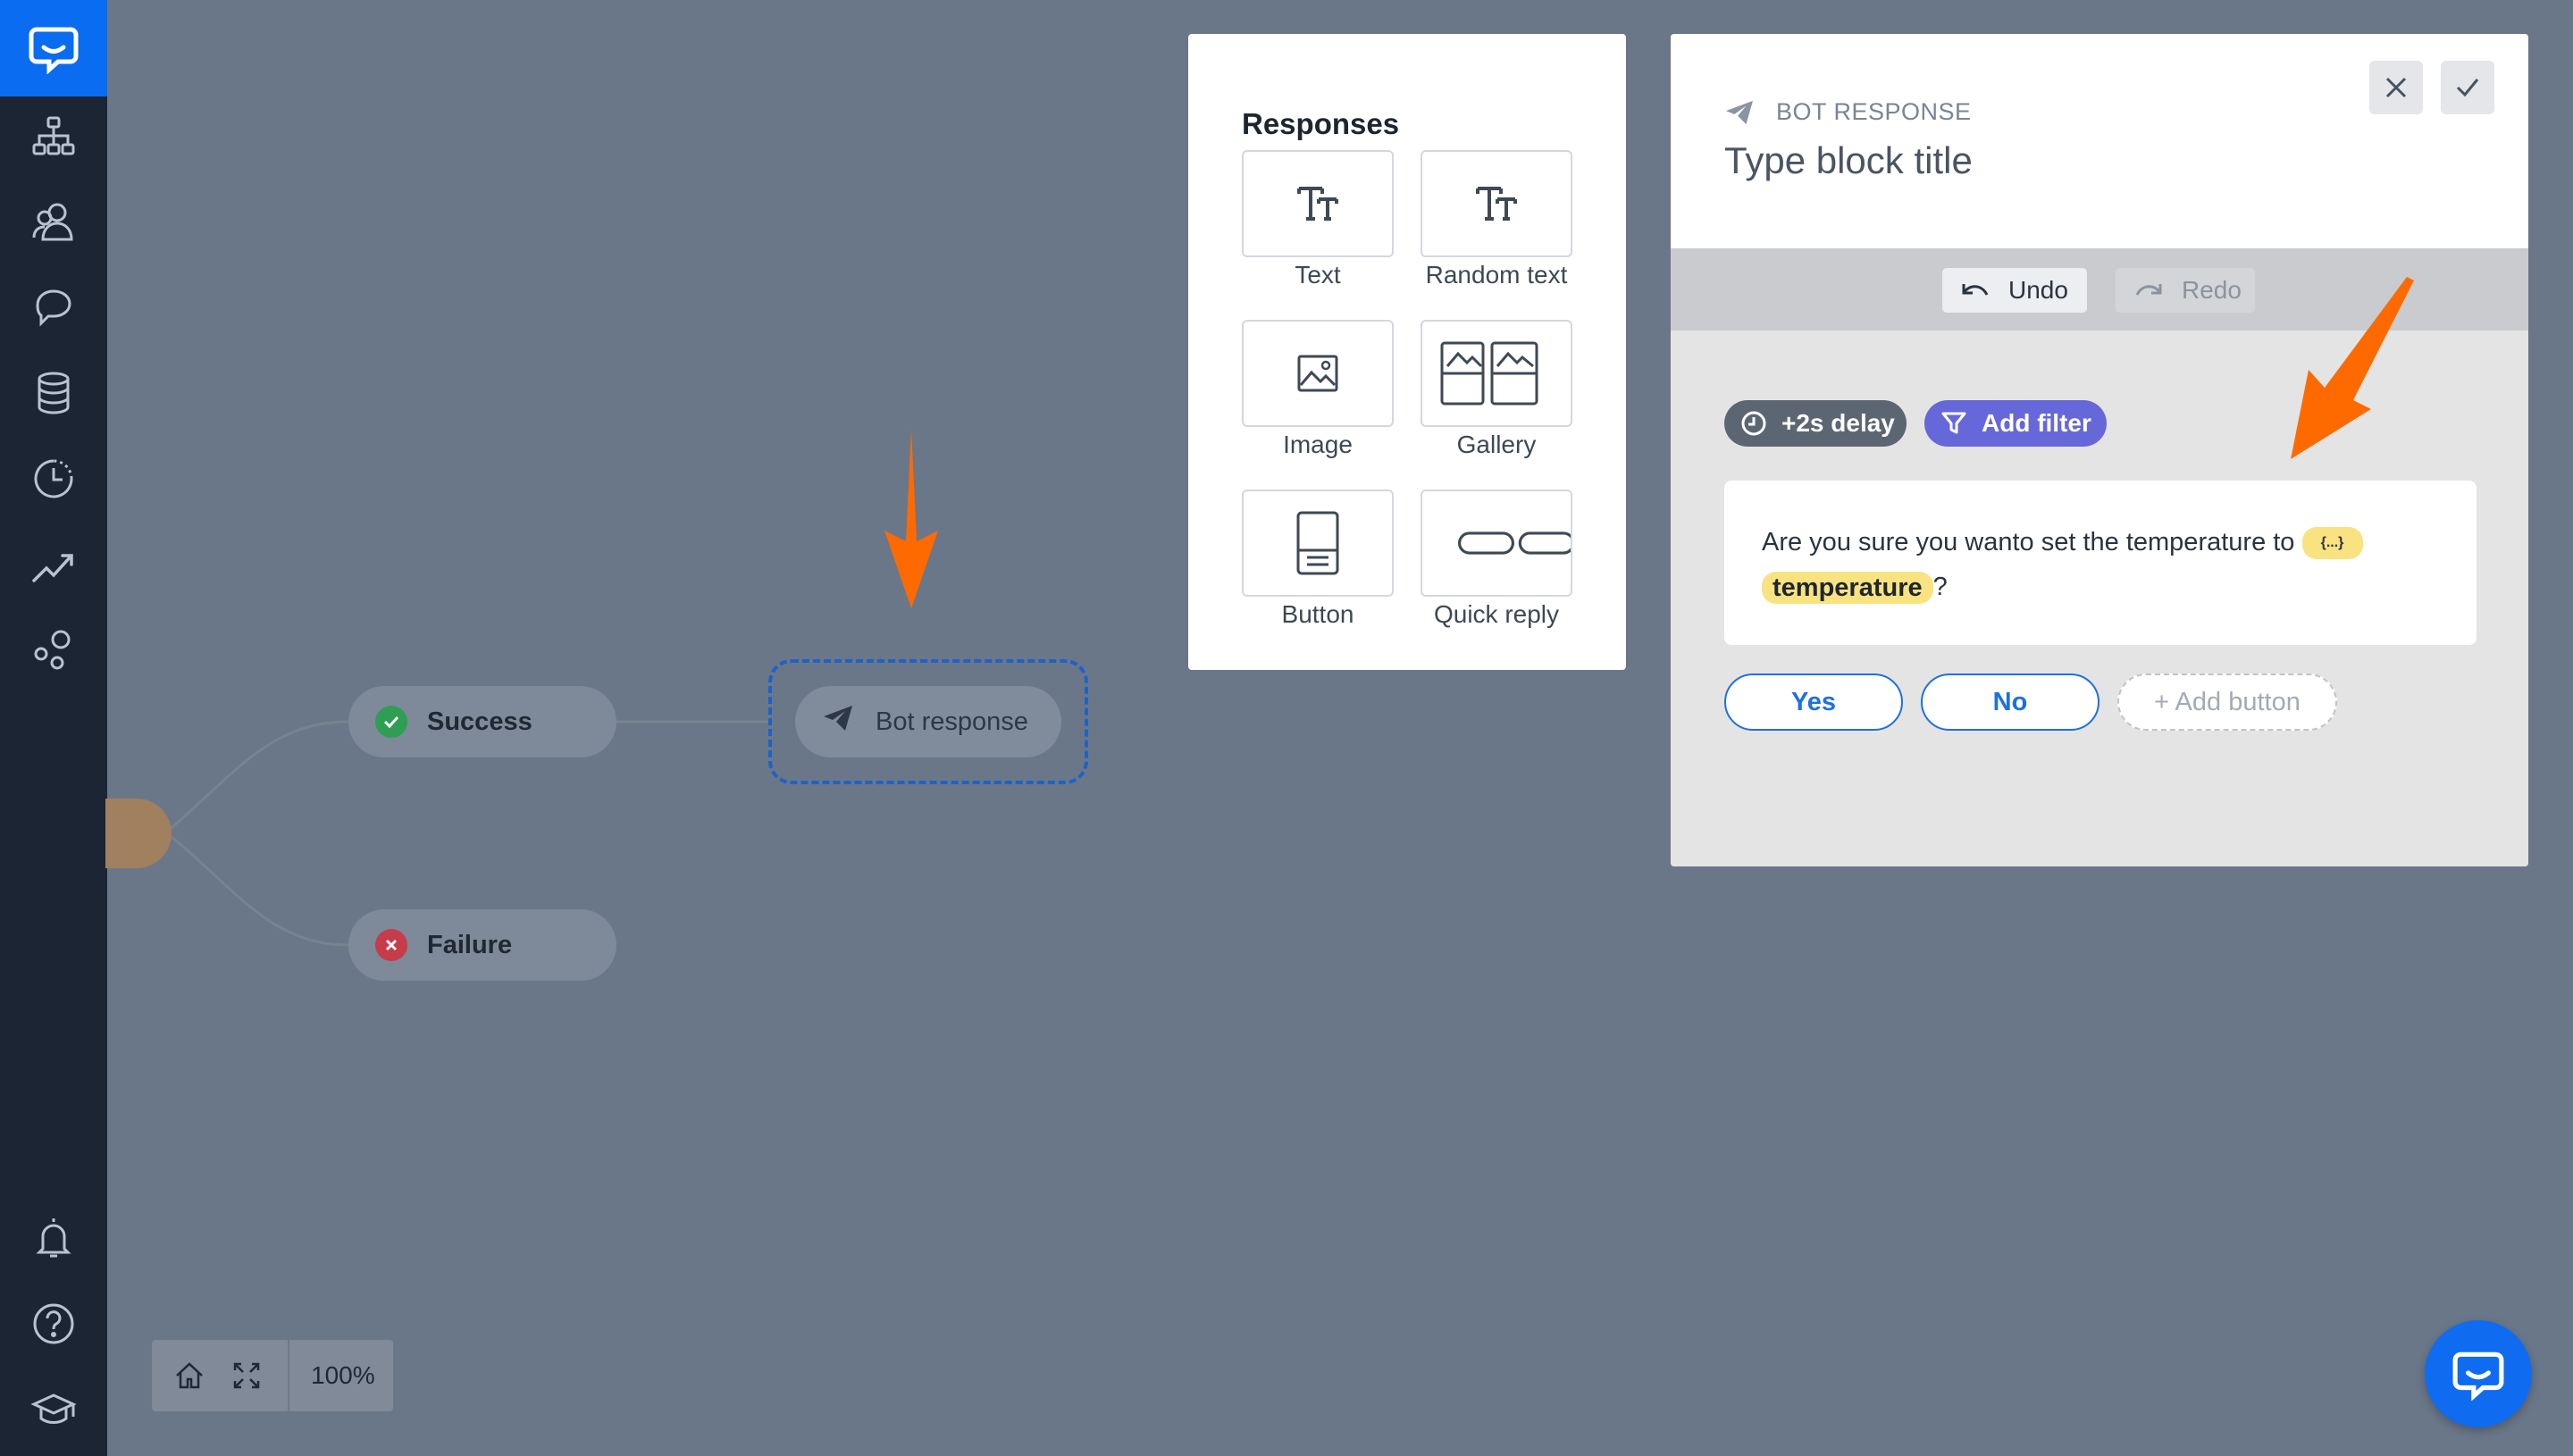 This screenshot has height=1456, width=2573. Describe the element at coordinates (1753, 423) in the screenshot. I see `clock-icon` at that location.